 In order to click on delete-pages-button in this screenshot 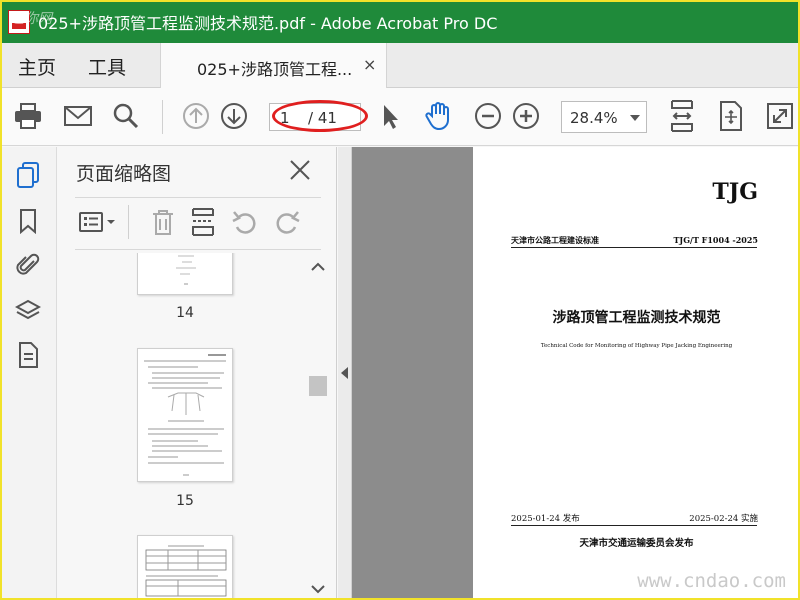, I will do `click(163, 222)`.